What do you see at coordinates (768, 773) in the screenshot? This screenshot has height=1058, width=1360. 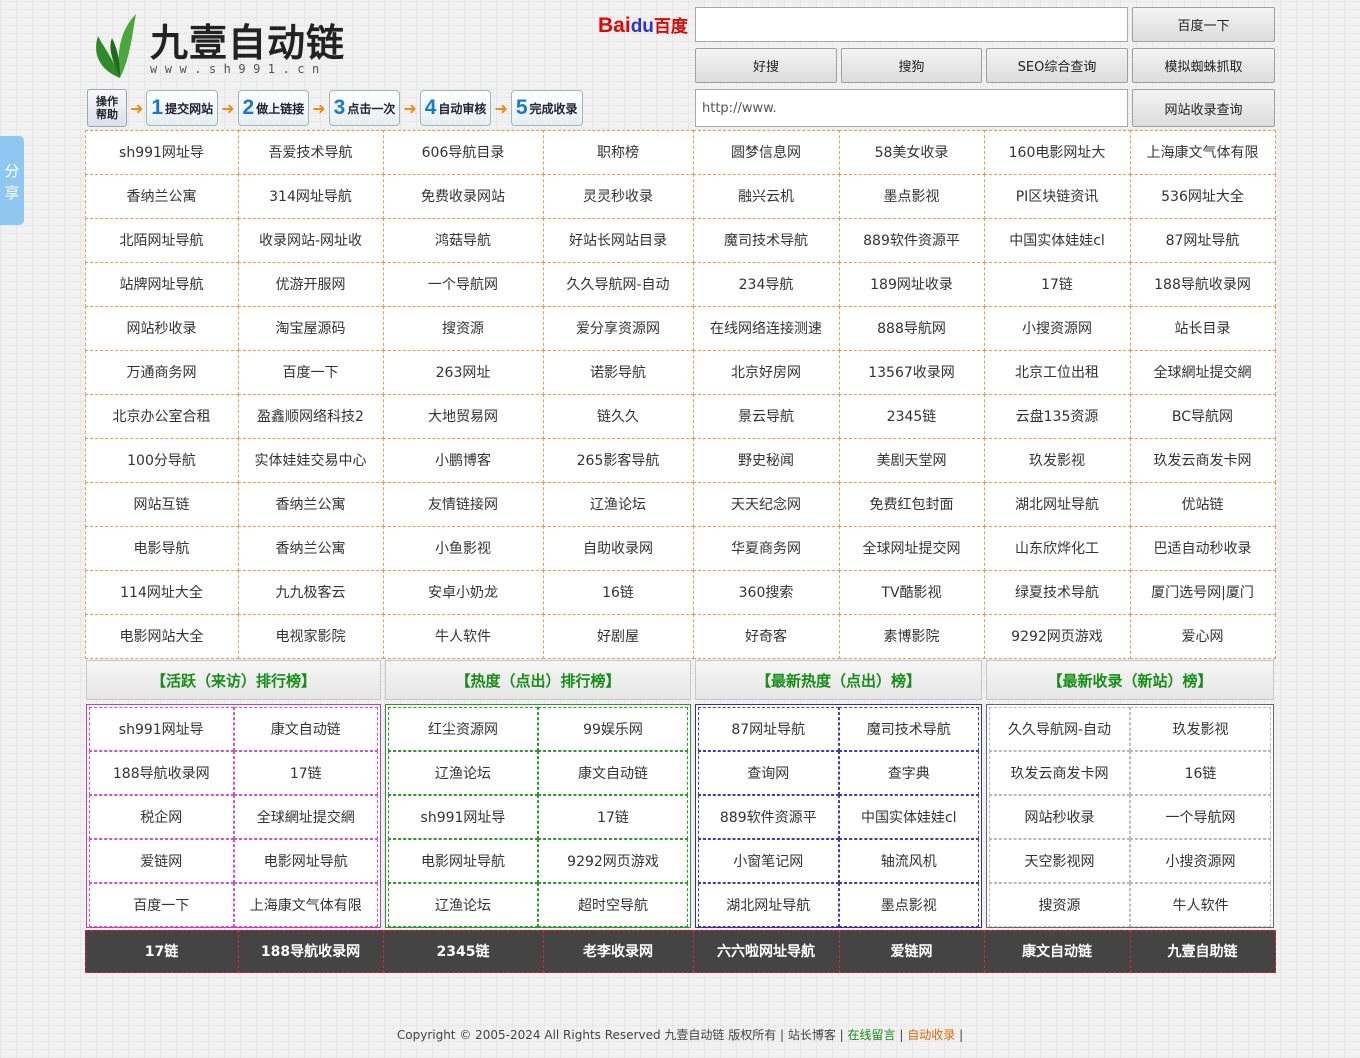 I see `rank-link: 查询网` at bounding box center [768, 773].